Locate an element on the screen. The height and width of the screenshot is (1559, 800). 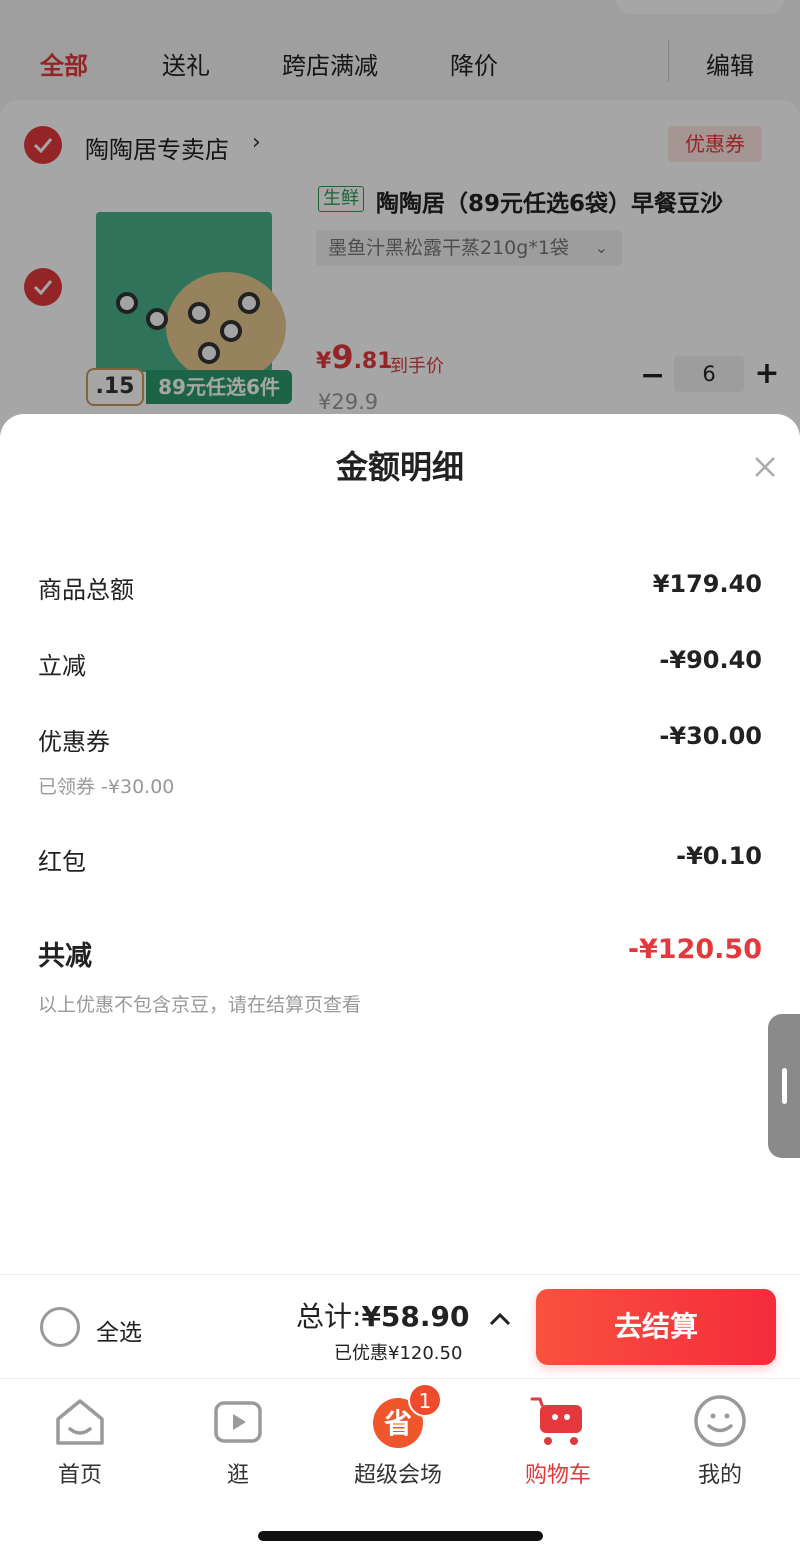
nav-super-venue: 省 1 超级会场 is located at coordinates (398, 1436).